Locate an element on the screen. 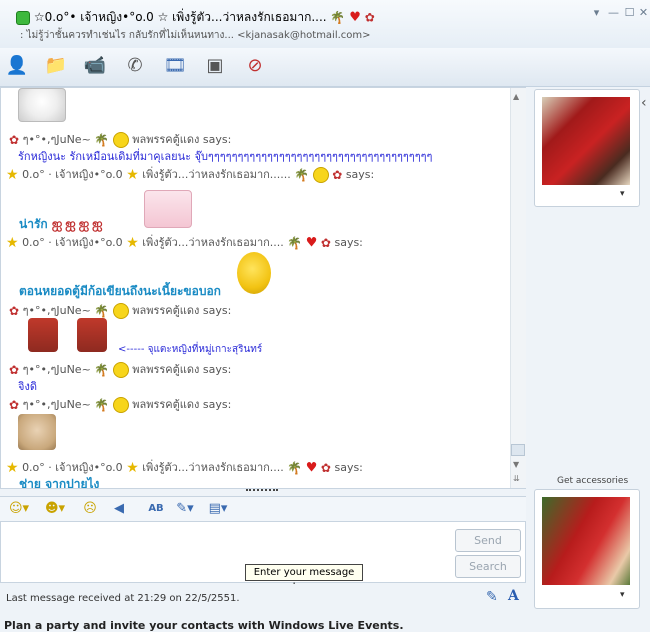 Image resolution: width=650 pixels, height=632 pixels. voice-clip-icon: ◀ is located at coordinates (119, 509).